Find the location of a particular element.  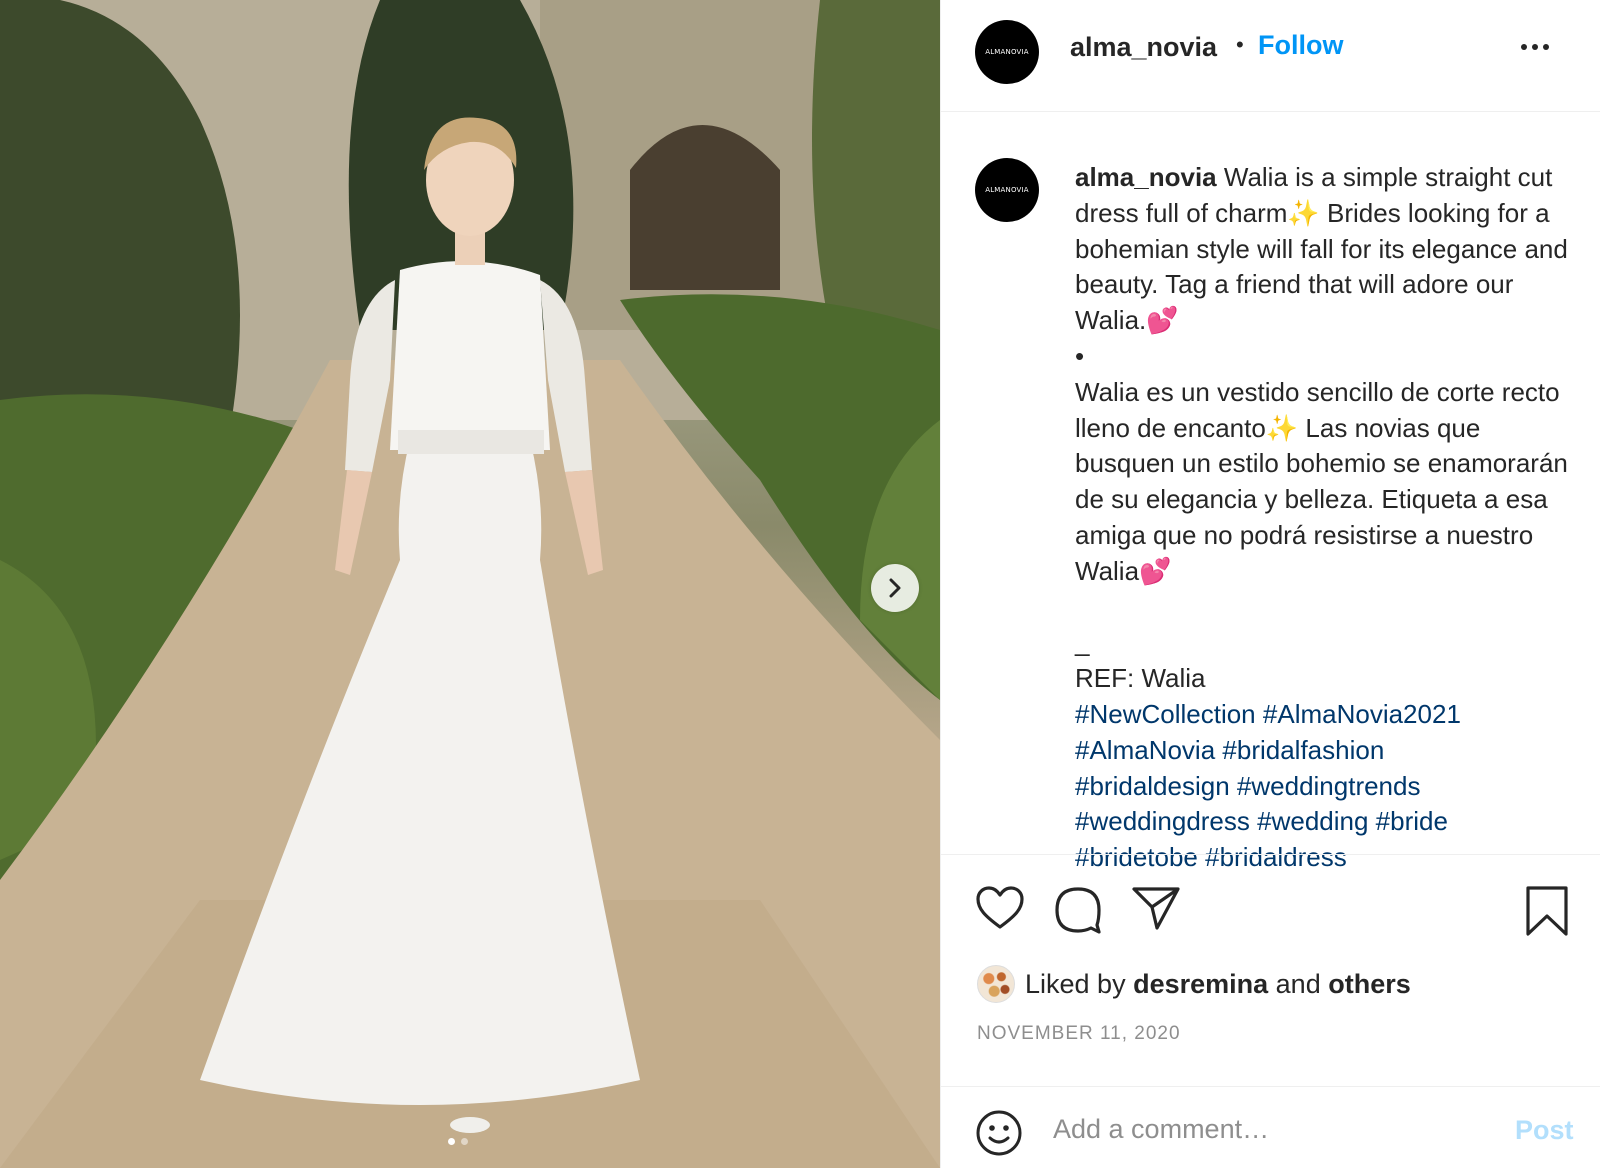

likes-others-link: others is located at coordinates (1369, 984).